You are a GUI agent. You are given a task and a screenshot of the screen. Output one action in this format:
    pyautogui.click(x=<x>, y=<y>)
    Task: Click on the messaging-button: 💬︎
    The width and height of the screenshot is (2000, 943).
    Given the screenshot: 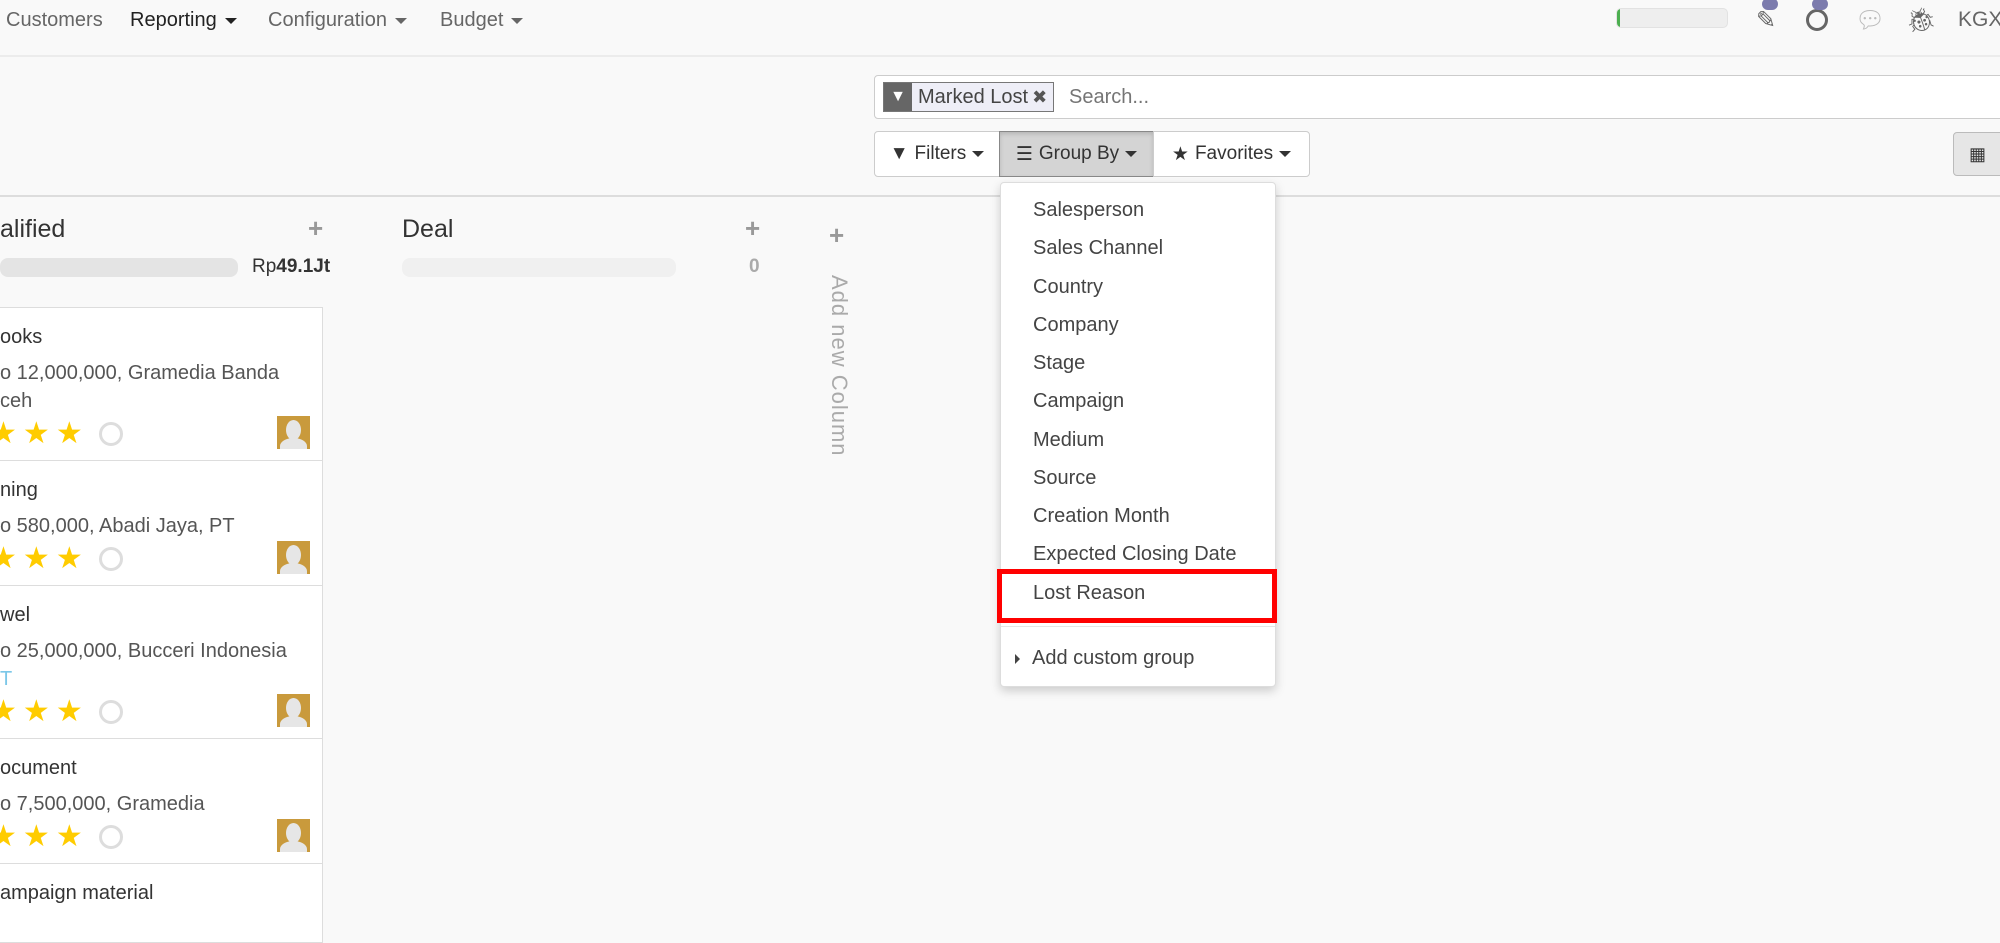 What is the action you would take?
    pyautogui.click(x=1870, y=20)
    